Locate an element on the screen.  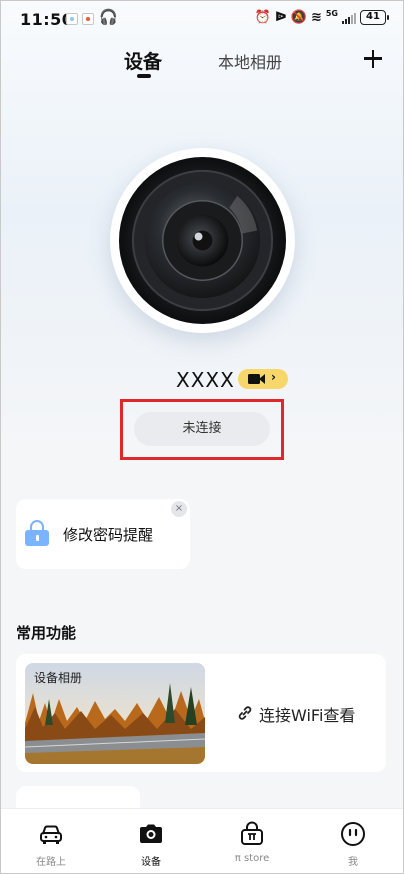
bottom-navigation: 在路上 设备 π store 我 is located at coordinates (202, 841).